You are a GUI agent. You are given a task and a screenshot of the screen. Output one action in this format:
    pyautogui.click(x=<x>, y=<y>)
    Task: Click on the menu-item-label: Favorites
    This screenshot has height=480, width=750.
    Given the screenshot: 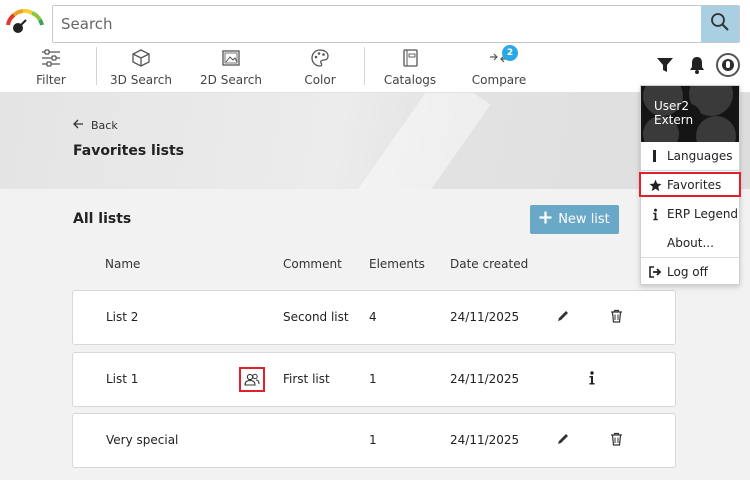 What is the action you would take?
    pyautogui.click(x=694, y=185)
    